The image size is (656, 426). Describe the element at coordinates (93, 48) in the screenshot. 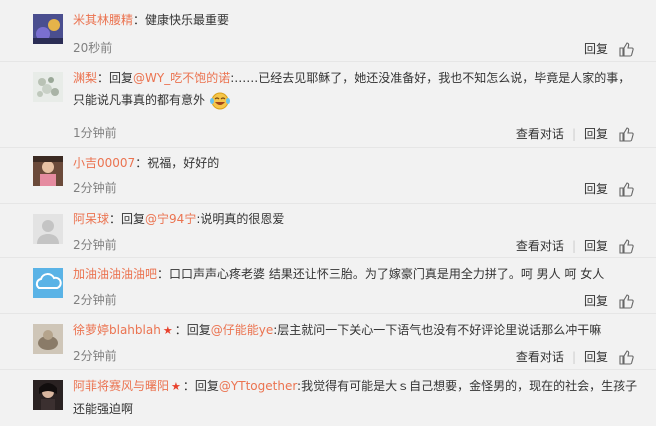

I see `timestamp: 20秒前` at that location.